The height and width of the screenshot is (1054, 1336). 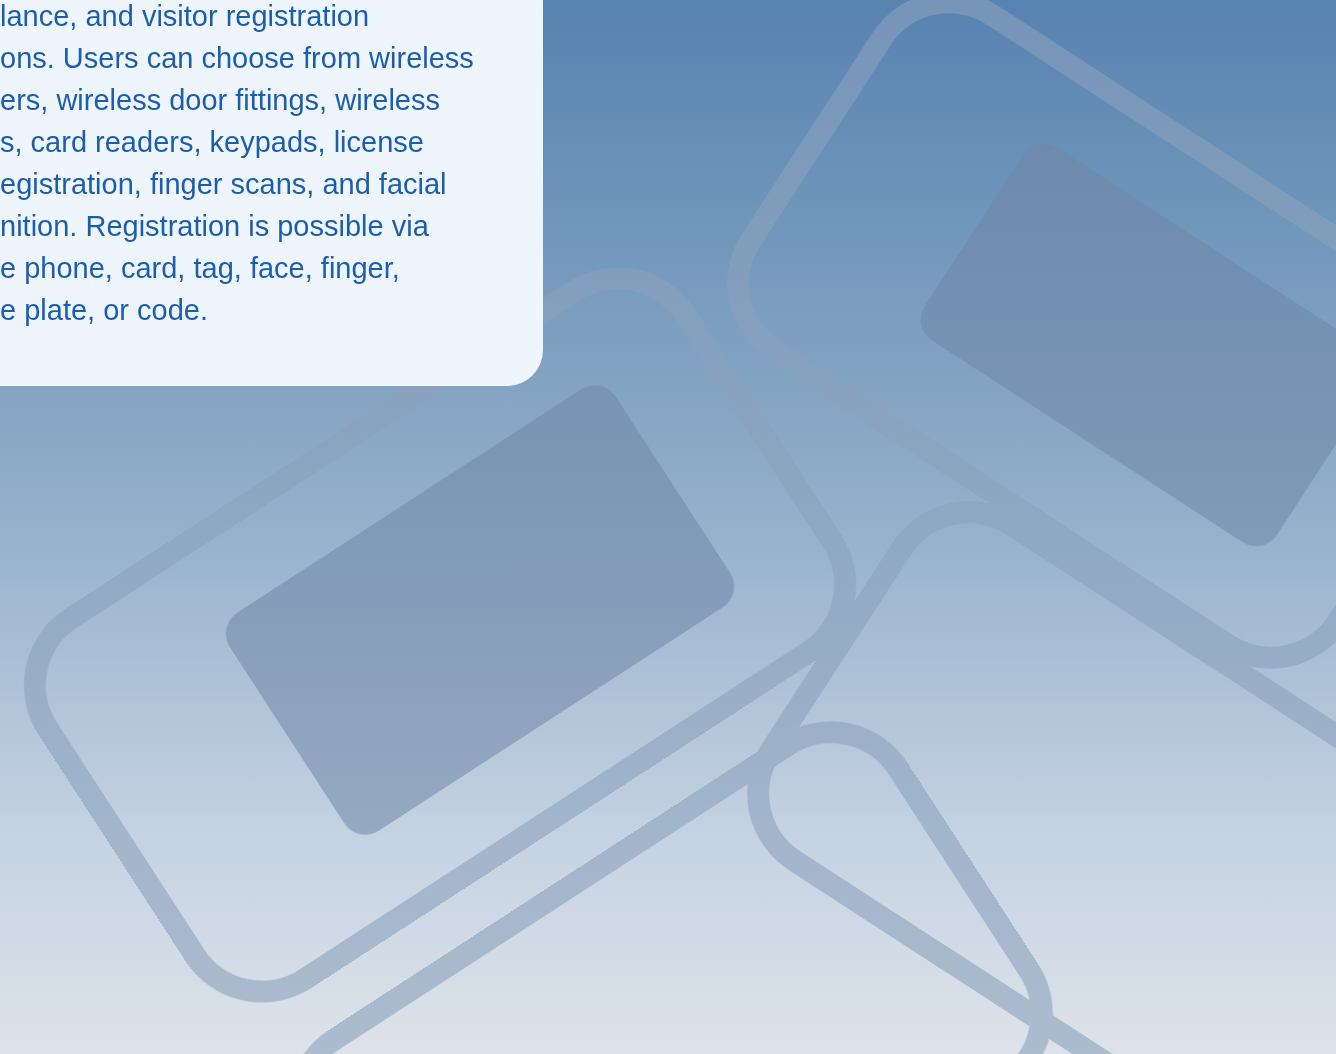 What do you see at coordinates (214, 226) in the screenshot?
I see `description-text-line: nition. Registration is possible via` at bounding box center [214, 226].